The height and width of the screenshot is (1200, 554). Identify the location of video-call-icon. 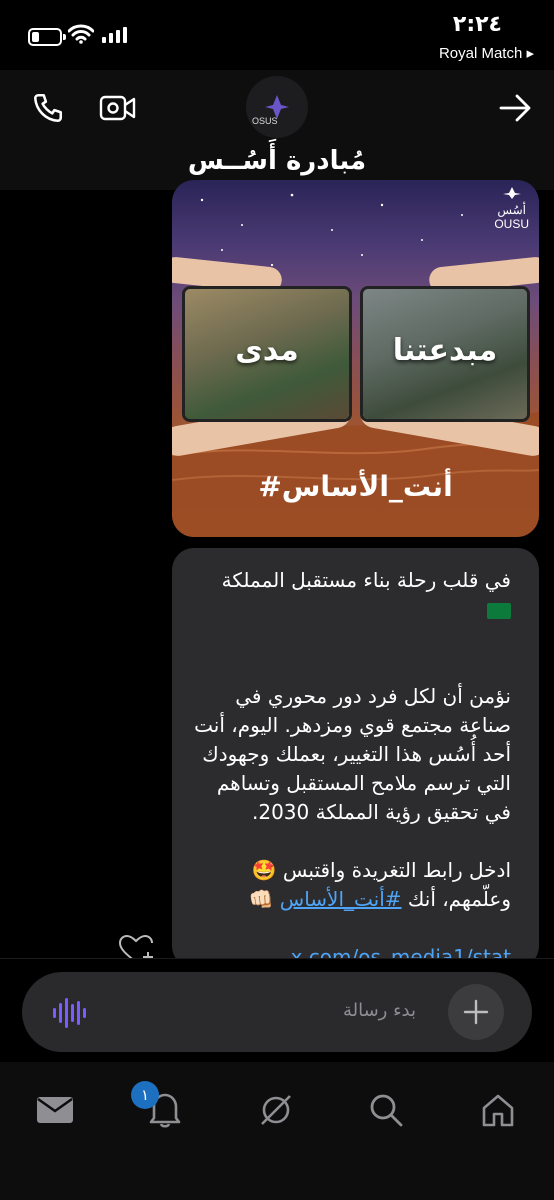
(117, 108).